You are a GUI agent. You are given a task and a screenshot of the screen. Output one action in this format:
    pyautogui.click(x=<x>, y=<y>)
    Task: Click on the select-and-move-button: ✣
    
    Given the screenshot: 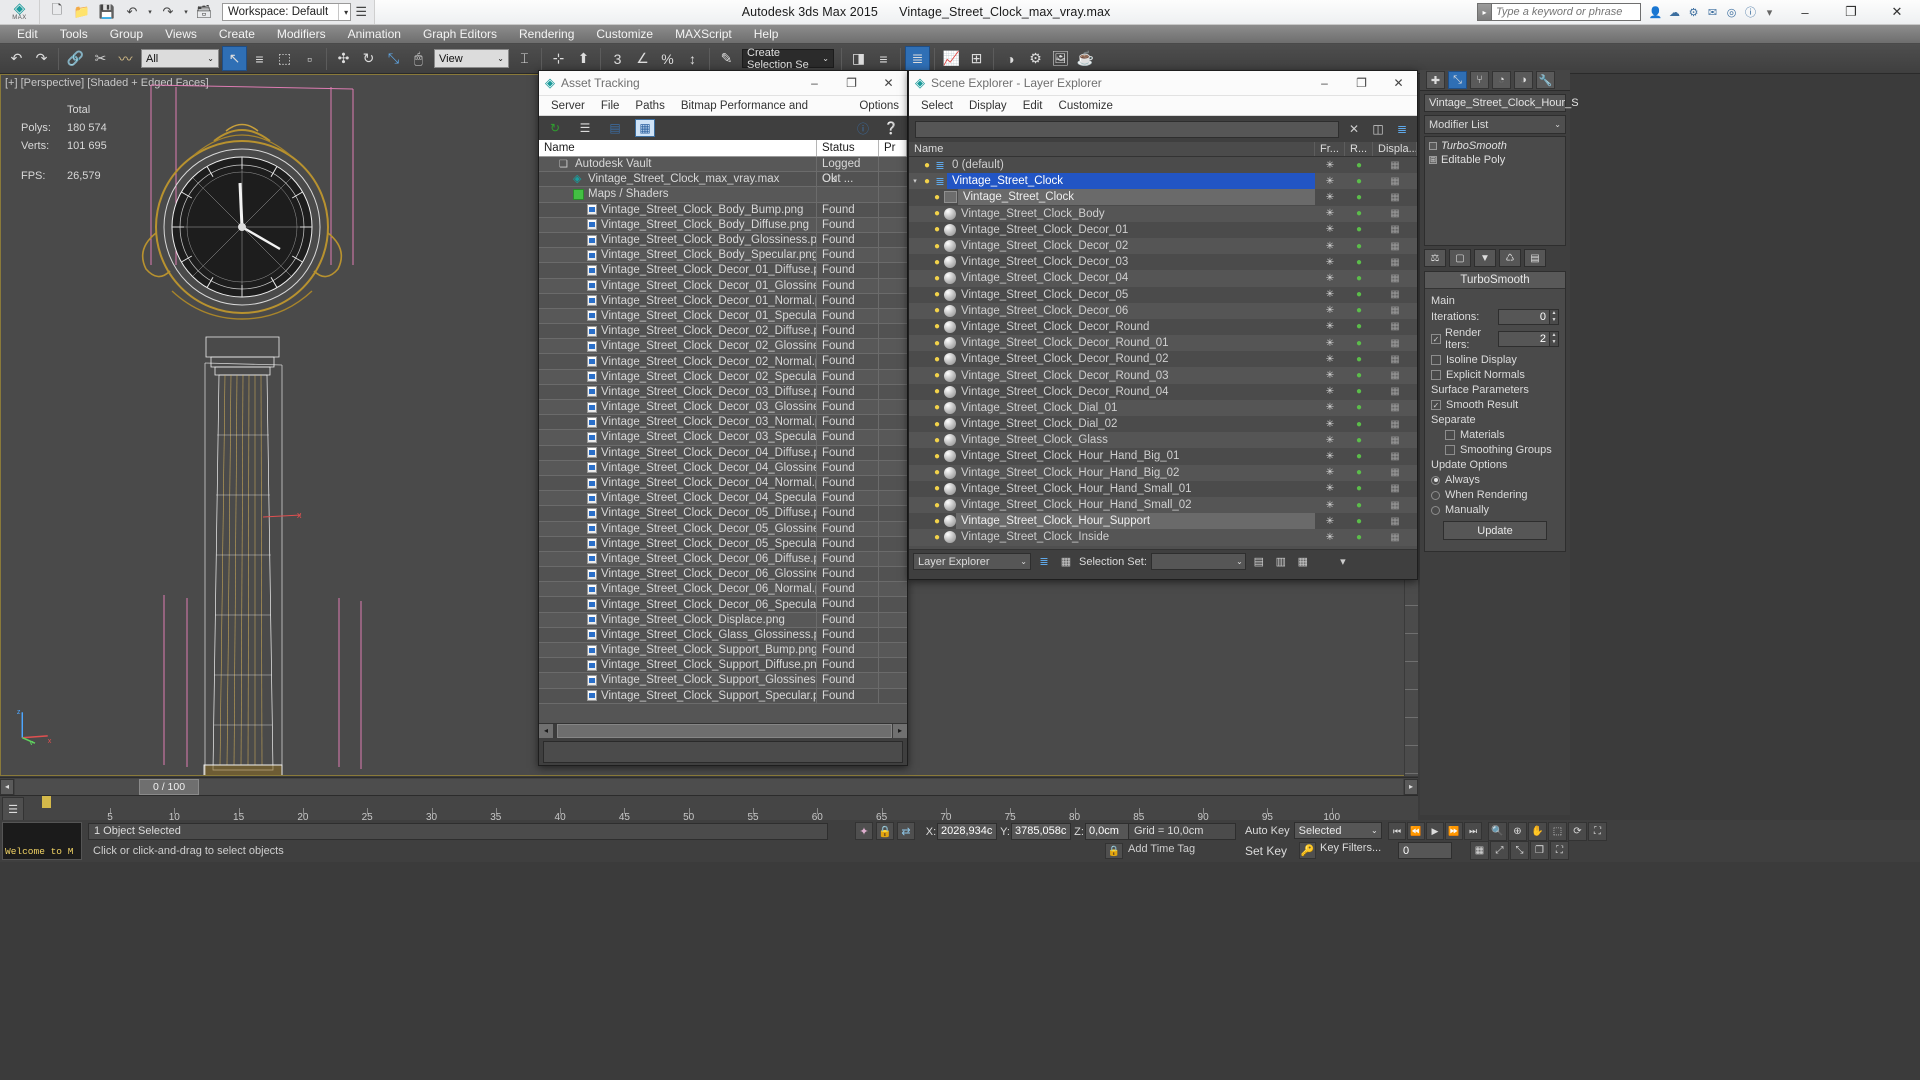 What is the action you would take?
    pyautogui.click(x=343, y=58)
    